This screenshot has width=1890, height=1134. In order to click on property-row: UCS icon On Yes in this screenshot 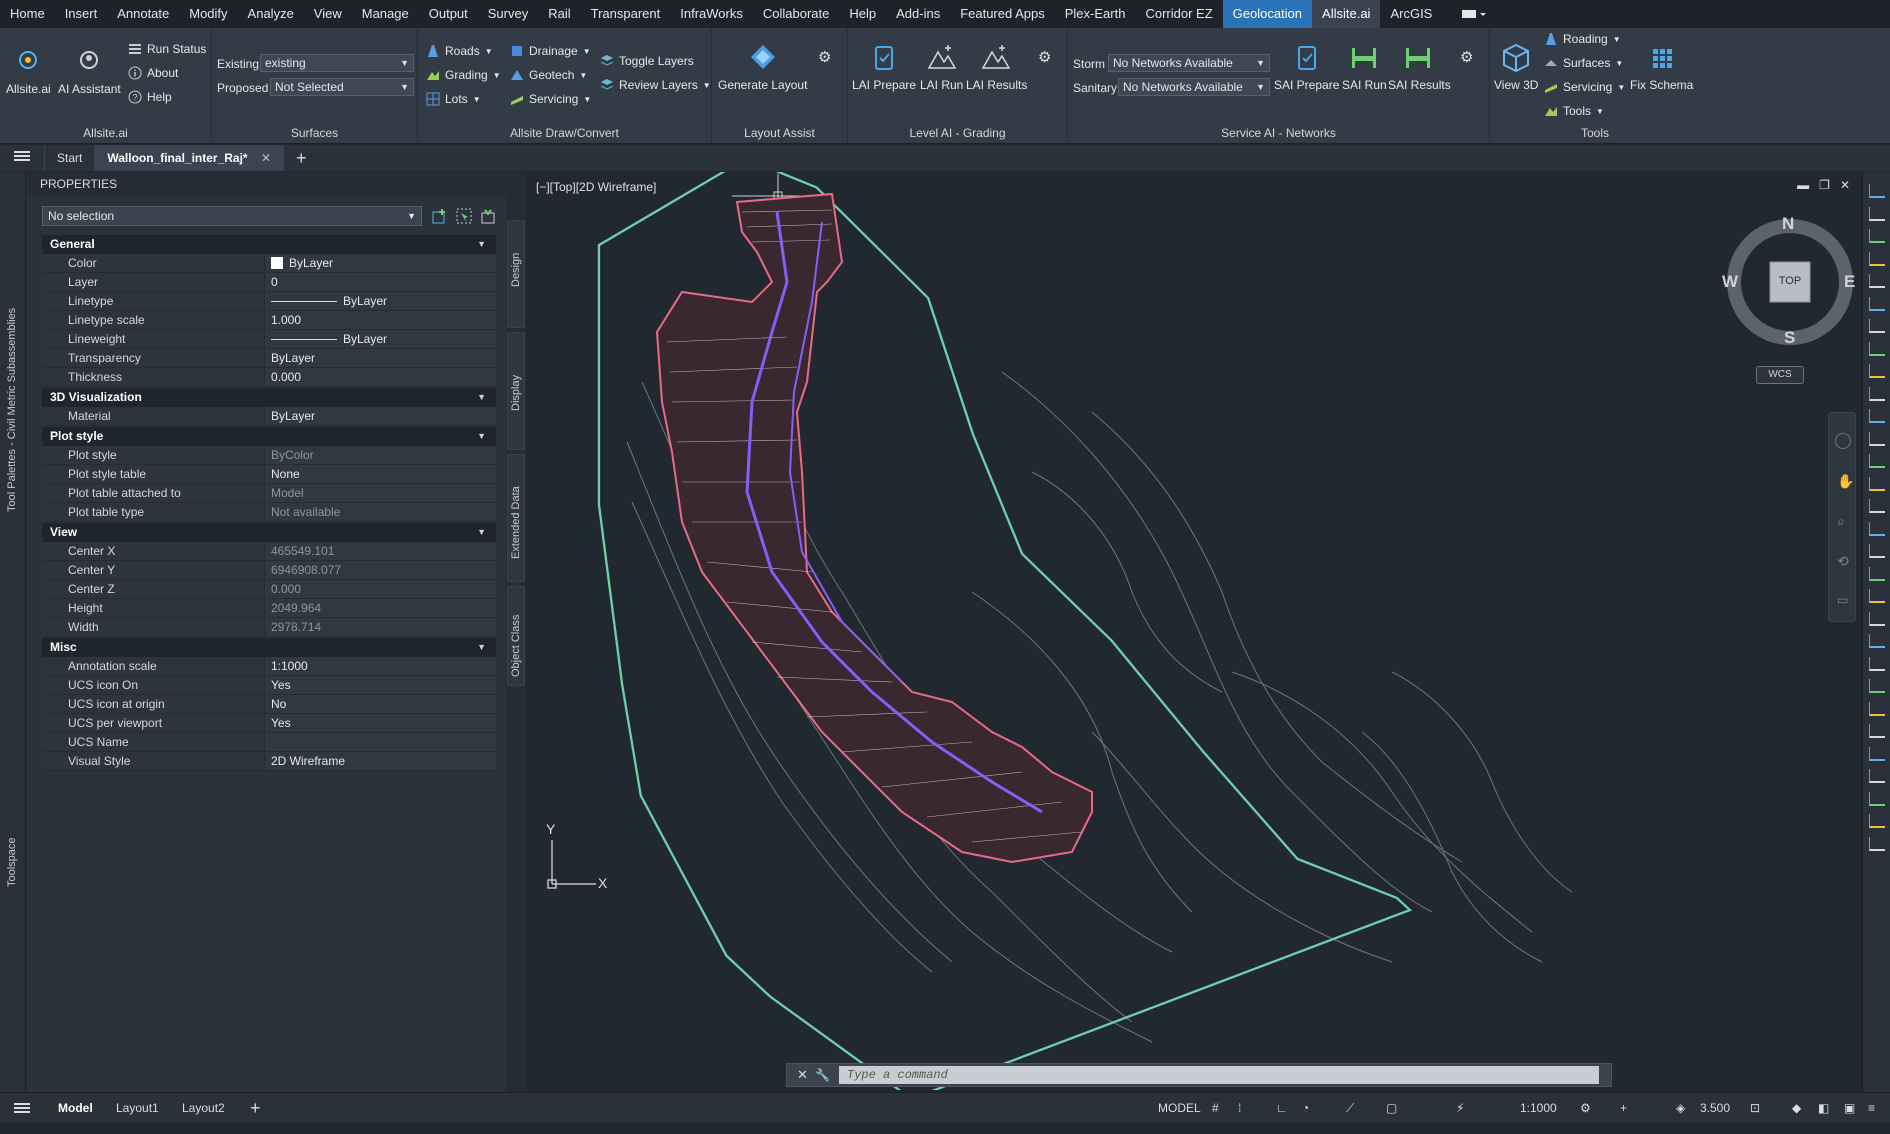, I will do `click(269, 685)`.